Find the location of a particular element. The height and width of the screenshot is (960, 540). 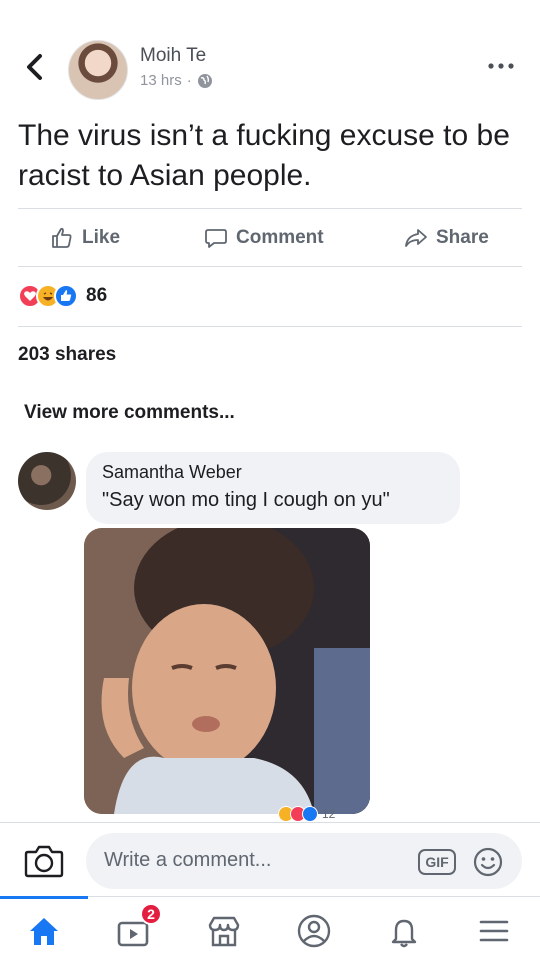

share-button: Share is located at coordinates (446, 238).